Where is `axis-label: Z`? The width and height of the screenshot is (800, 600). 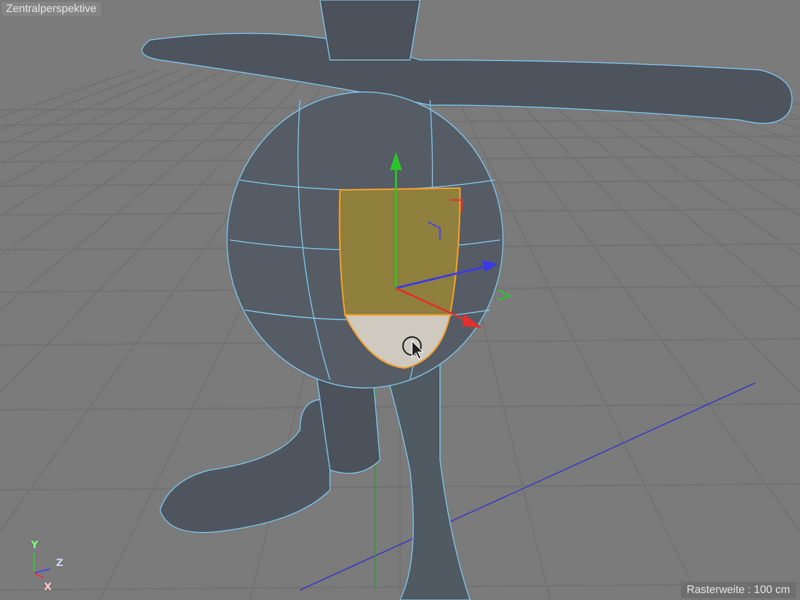
axis-label: Z is located at coordinates (60, 563).